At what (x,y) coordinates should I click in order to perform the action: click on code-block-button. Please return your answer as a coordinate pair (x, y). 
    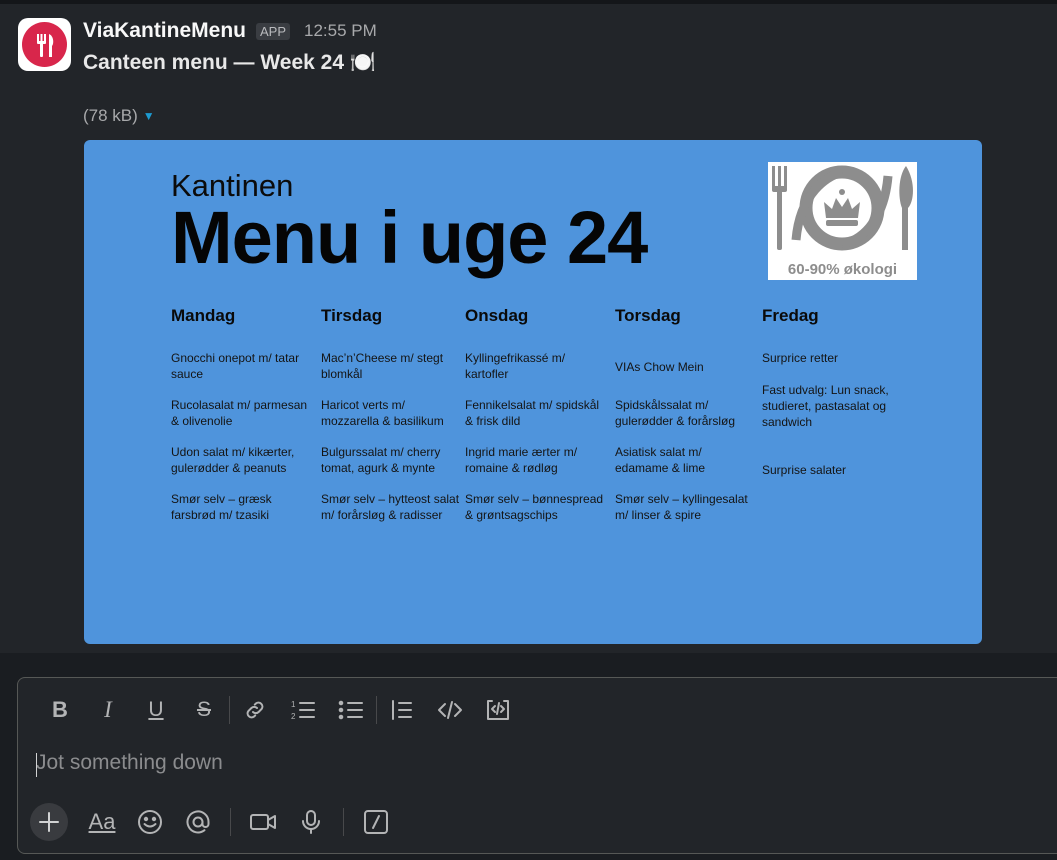
    Looking at the image, I should click on (498, 710).